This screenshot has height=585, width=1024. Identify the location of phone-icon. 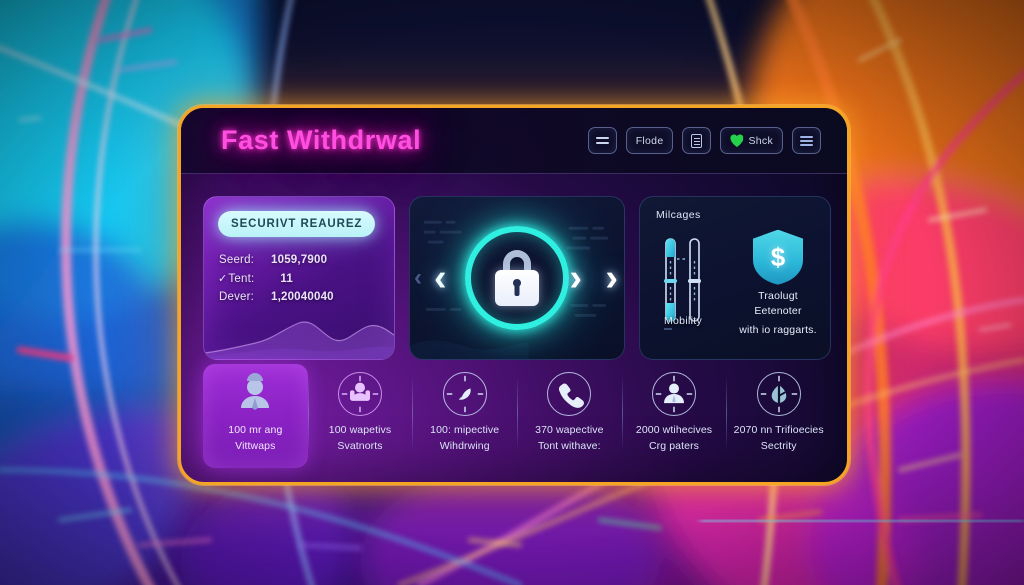
(569, 394).